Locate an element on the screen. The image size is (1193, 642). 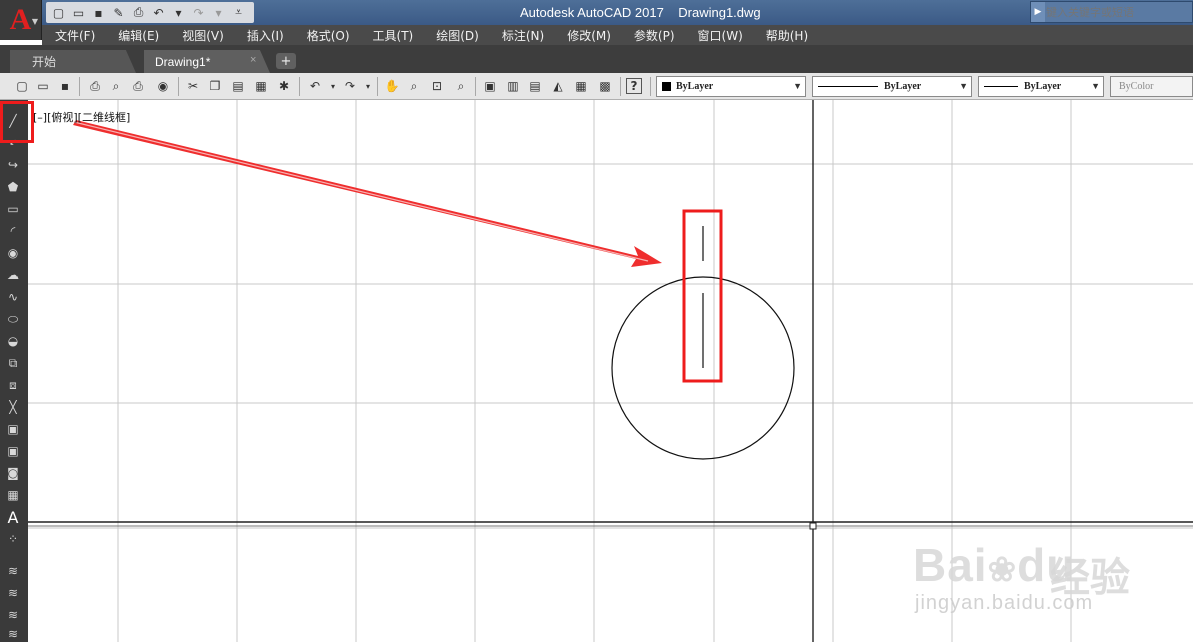
linetype-dropdown-value: ByLayer is located at coordinates (903, 86).